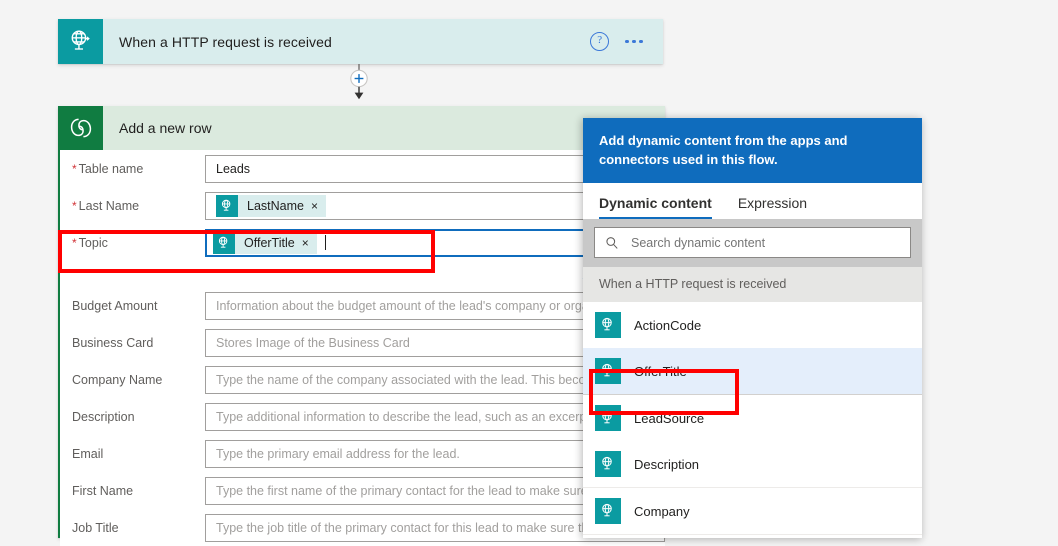 Image resolution: width=1058 pixels, height=546 pixels. Describe the element at coordinates (106, 205) in the screenshot. I see `field-label-last-name: * Last Name` at that location.